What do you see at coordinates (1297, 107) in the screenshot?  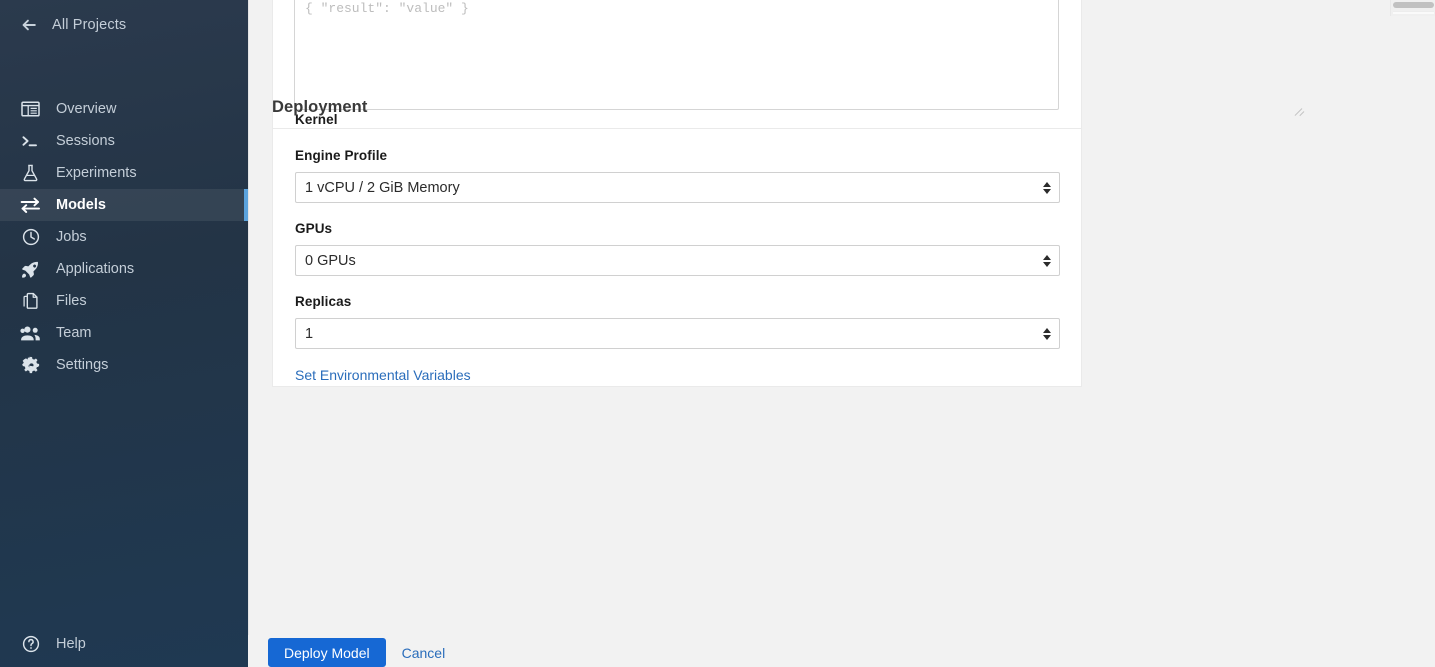 I see `textarea-resize-handle` at bounding box center [1297, 107].